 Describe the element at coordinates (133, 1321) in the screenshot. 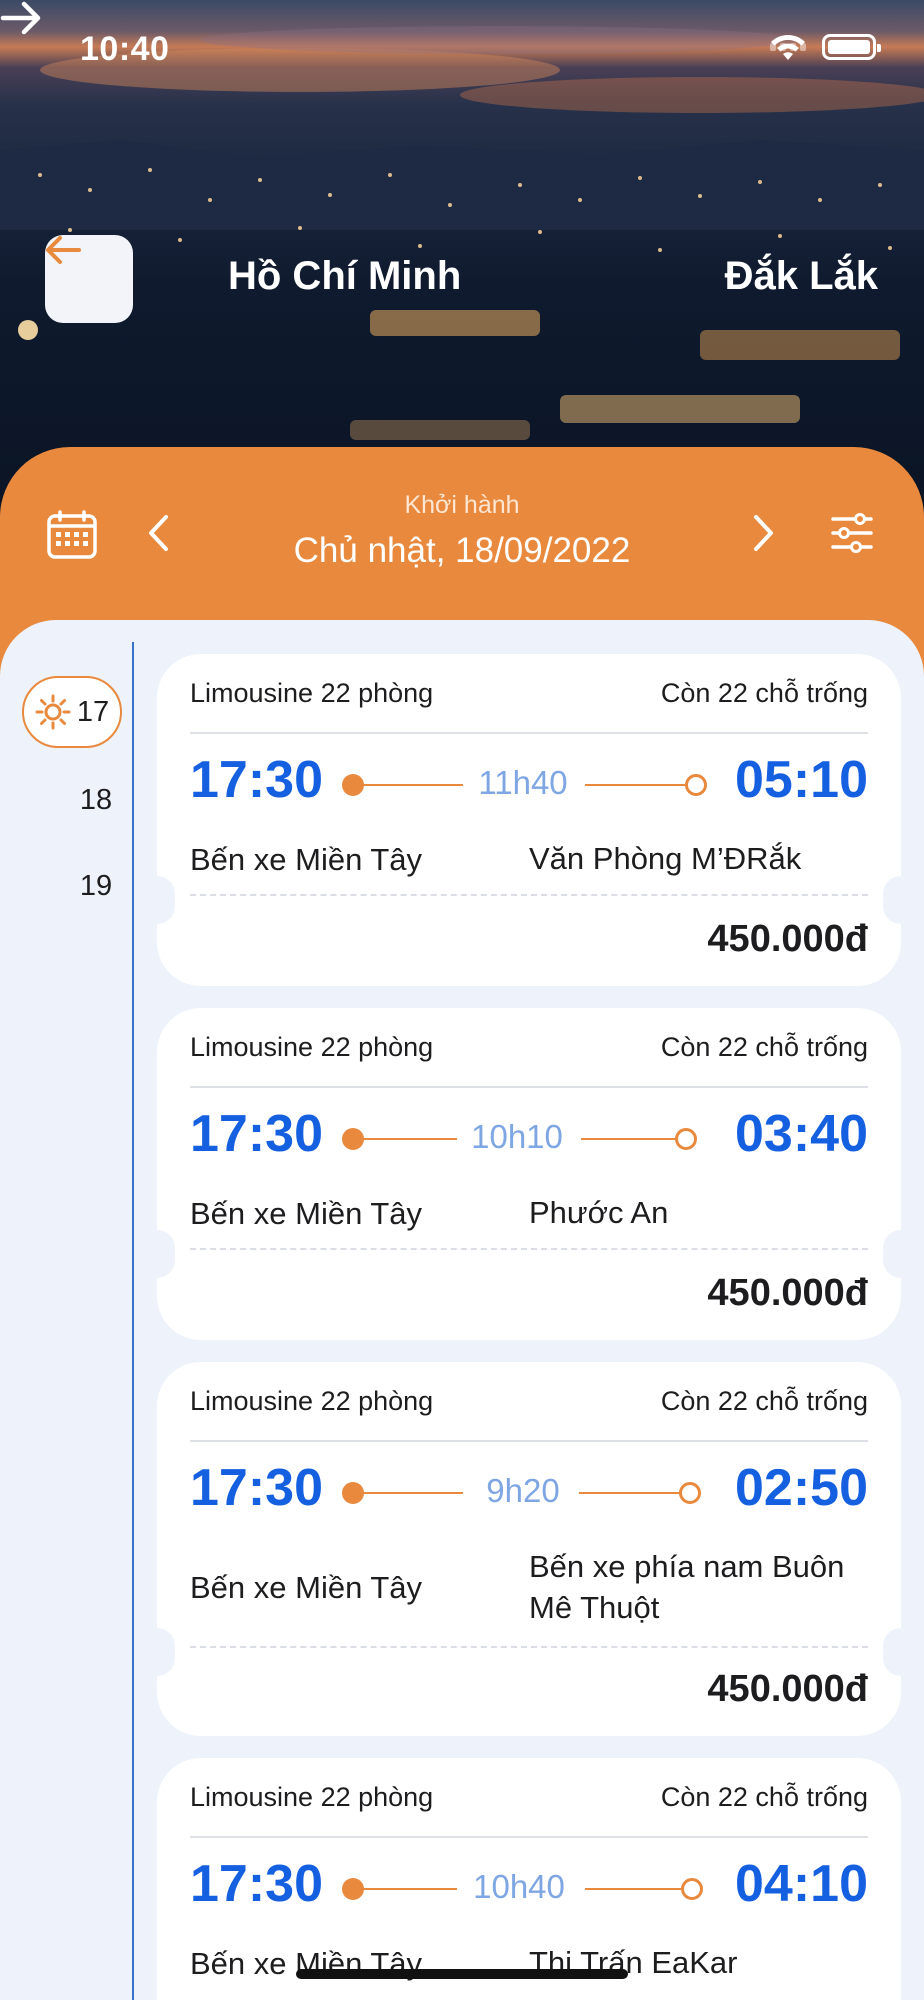

I see `timeline-rail` at that location.